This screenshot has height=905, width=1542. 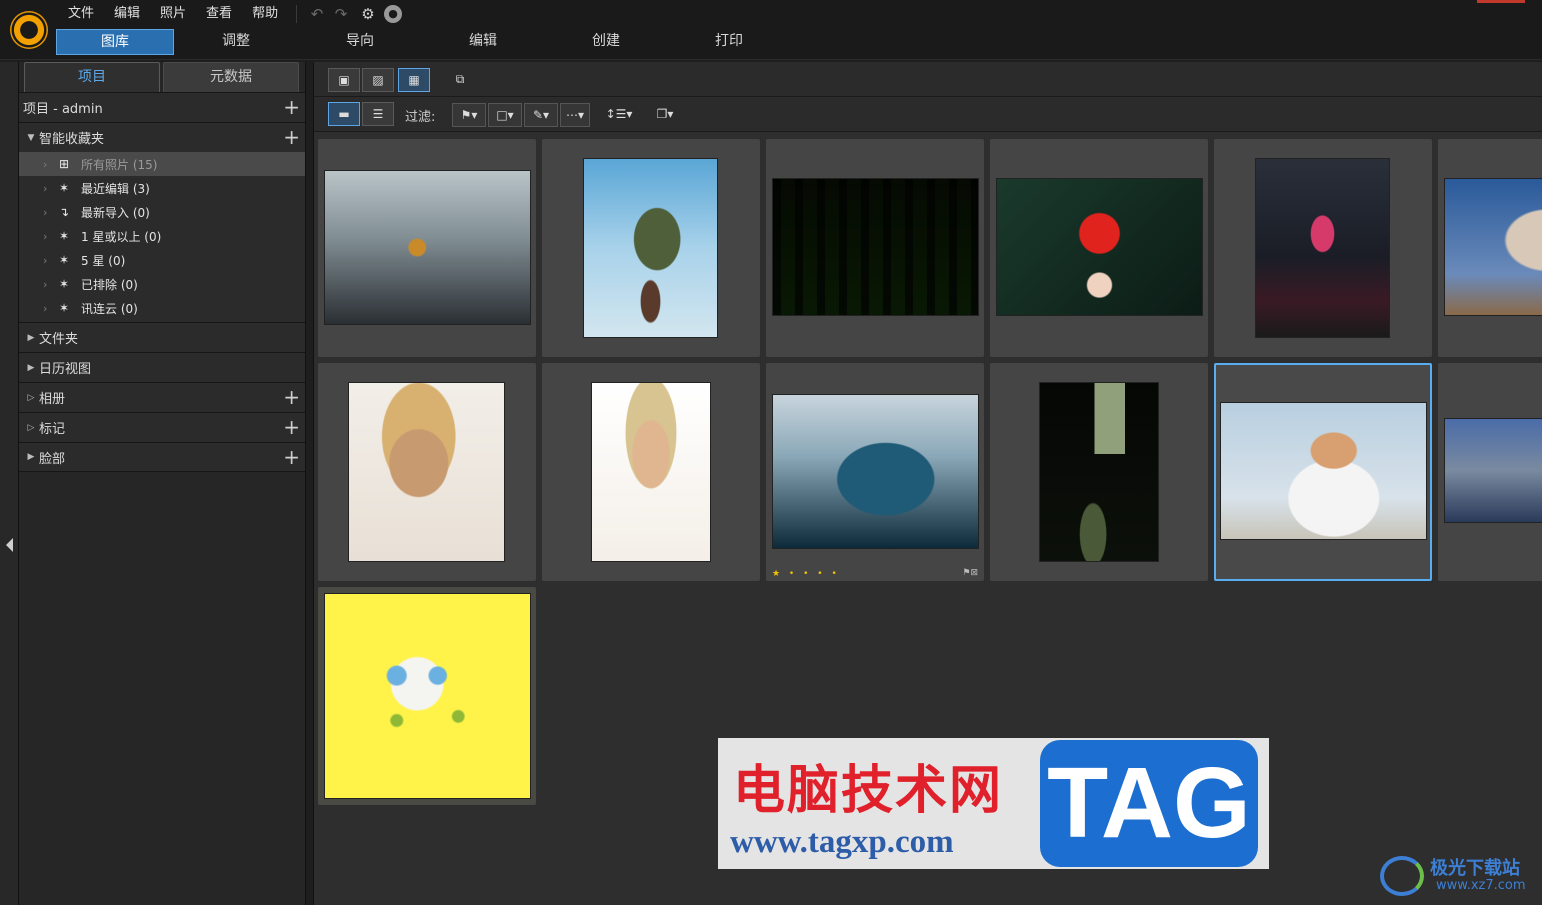 I want to click on tags-header: ▷ 标记 +, so click(x=162, y=427).